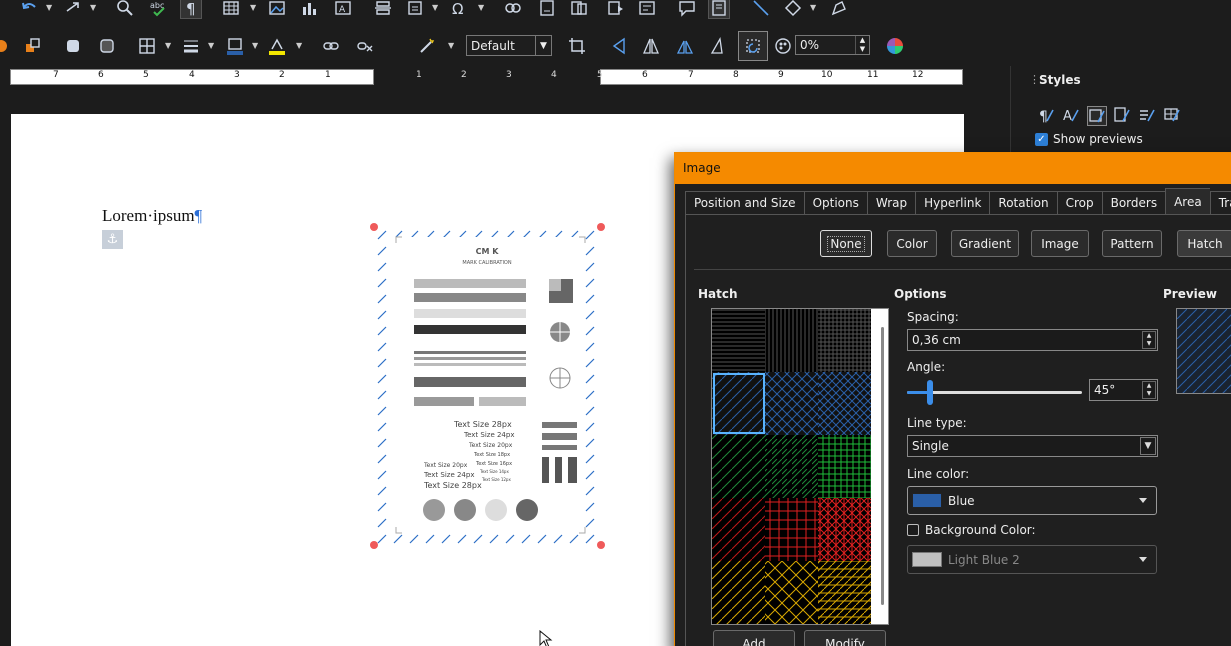 The height and width of the screenshot is (646, 1231). Describe the element at coordinates (1047, 116) in the screenshot. I see `paragraph-styles-icon: ¶` at that location.